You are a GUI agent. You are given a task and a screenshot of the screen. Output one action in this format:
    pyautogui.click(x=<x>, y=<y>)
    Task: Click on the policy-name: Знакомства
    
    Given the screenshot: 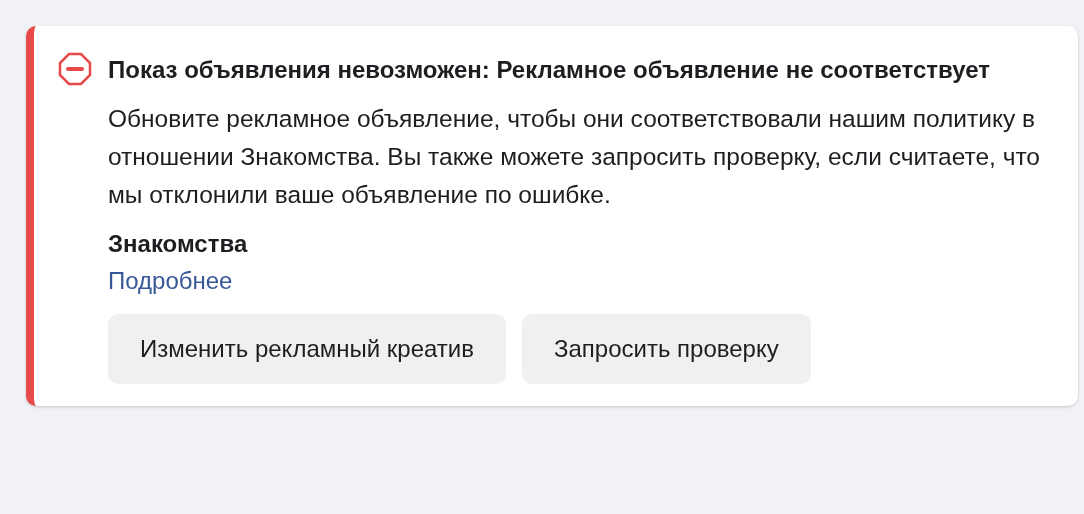 What is the action you would take?
    pyautogui.click(x=178, y=244)
    